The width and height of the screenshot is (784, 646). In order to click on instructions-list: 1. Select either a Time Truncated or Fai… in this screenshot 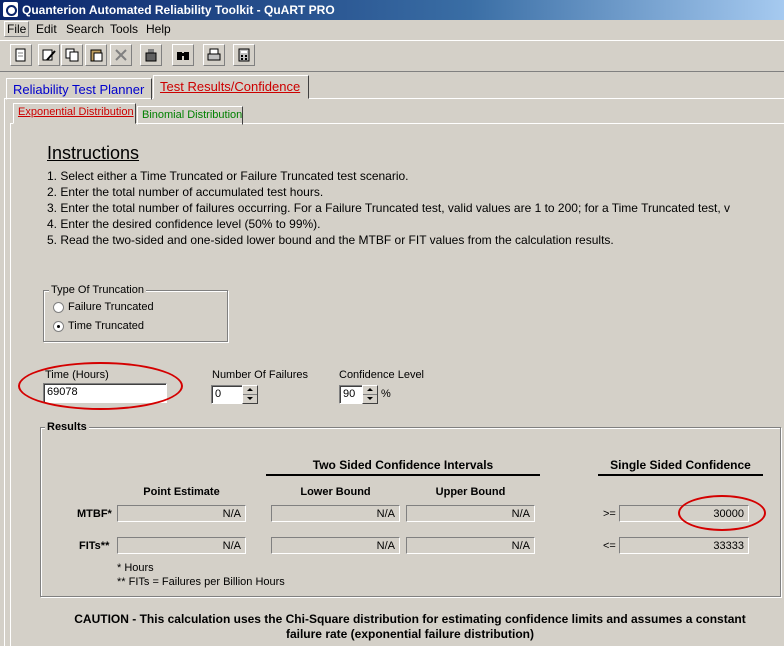, I will do `click(388, 208)`.